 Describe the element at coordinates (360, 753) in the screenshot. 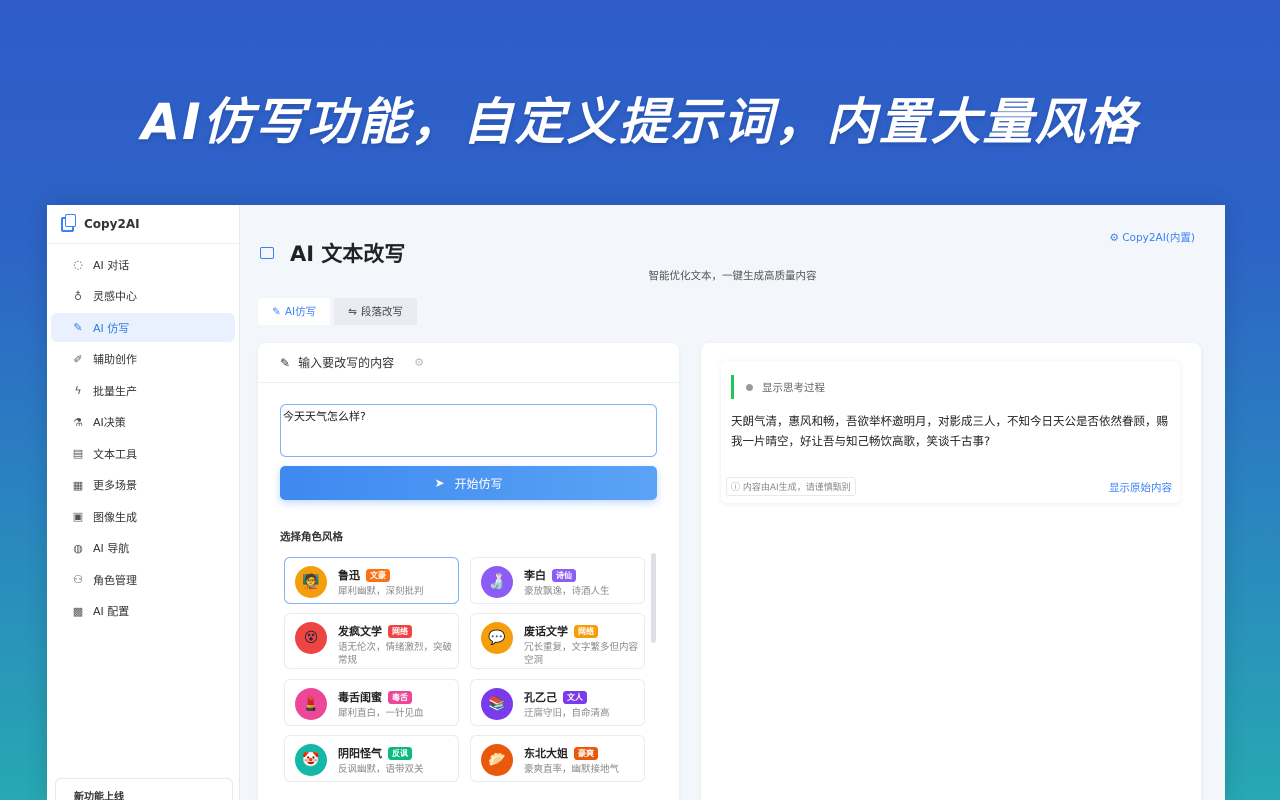

I see `role-name: 阴阳怪气` at that location.